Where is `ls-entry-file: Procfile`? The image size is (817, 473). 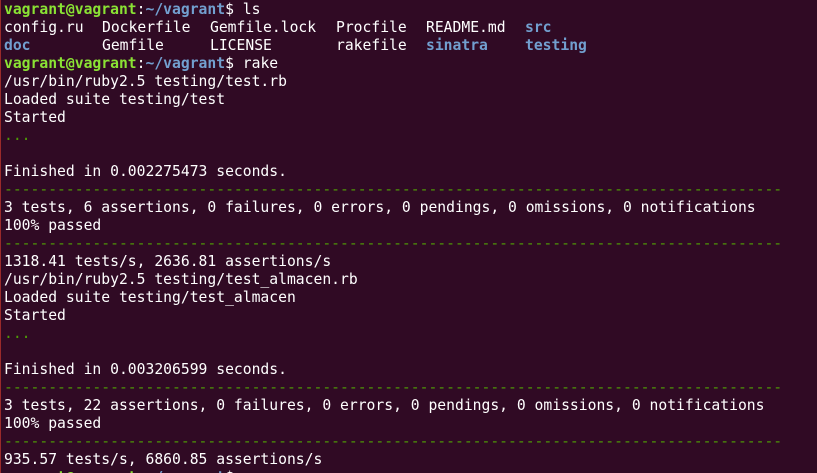
ls-entry-file: Procfile is located at coordinates (371, 27).